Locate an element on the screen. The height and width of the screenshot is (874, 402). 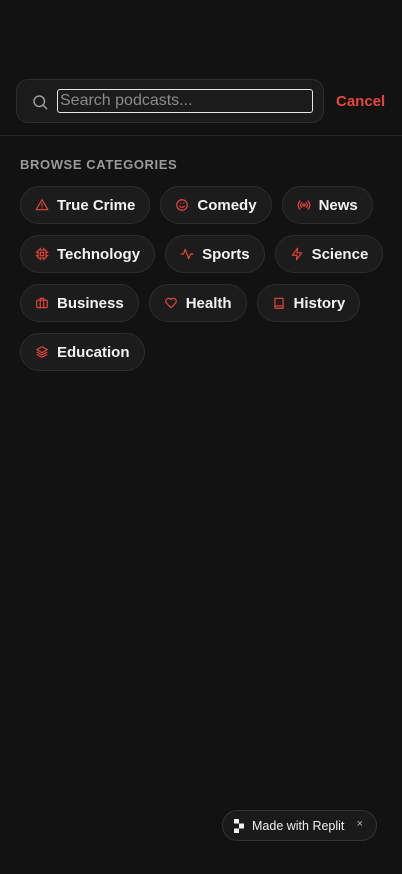
category-chip-technology: Technology is located at coordinates (88, 254).